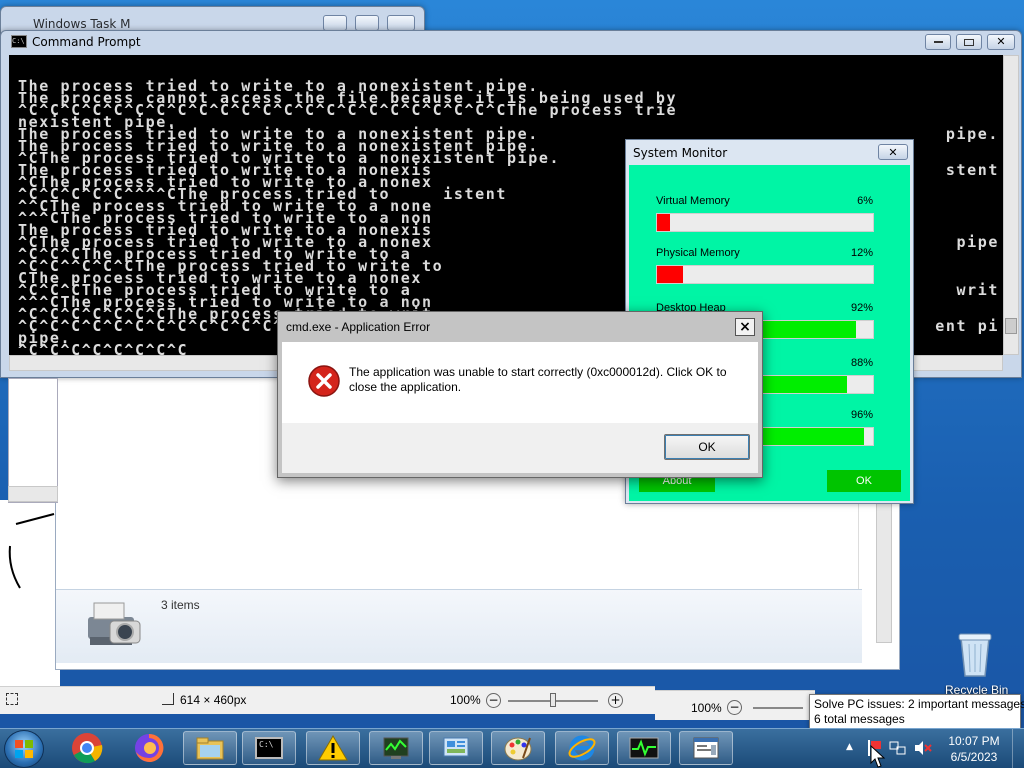 The width and height of the screenshot is (1024, 768). Describe the element at coordinates (168, 699) in the screenshot. I see `resize-icon` at that location.